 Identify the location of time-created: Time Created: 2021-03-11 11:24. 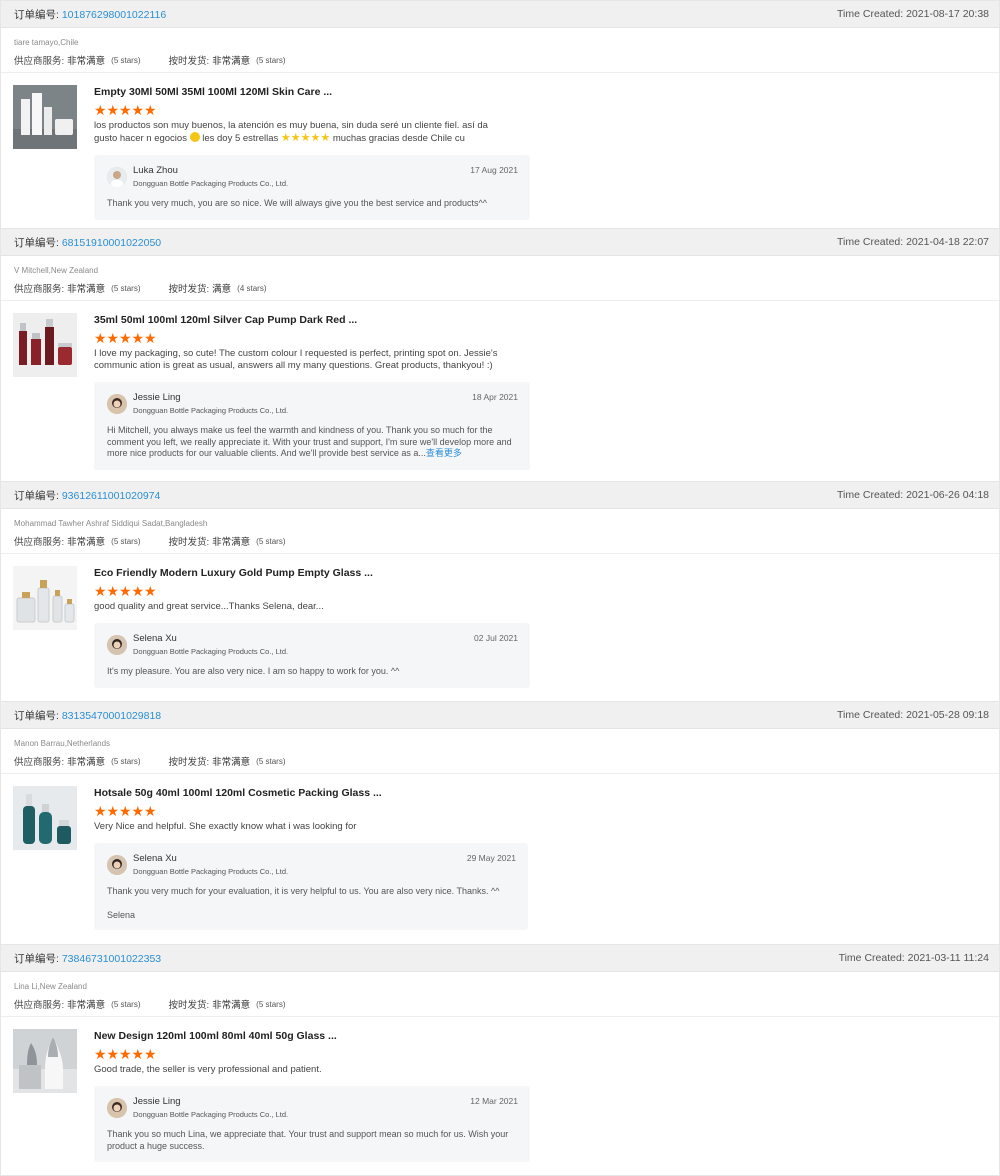
(914, 958).